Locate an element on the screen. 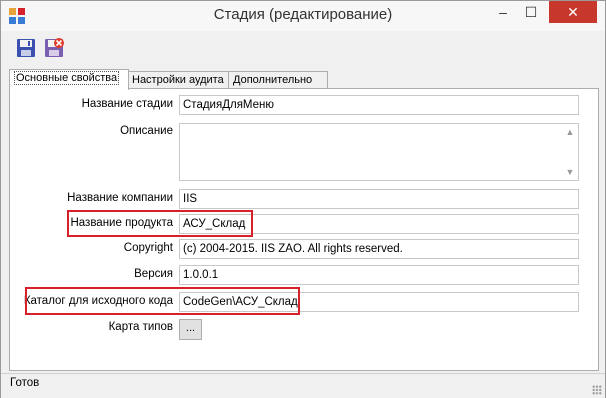  scroll-down-icon: ▼ is located at coordinates (570, 172).